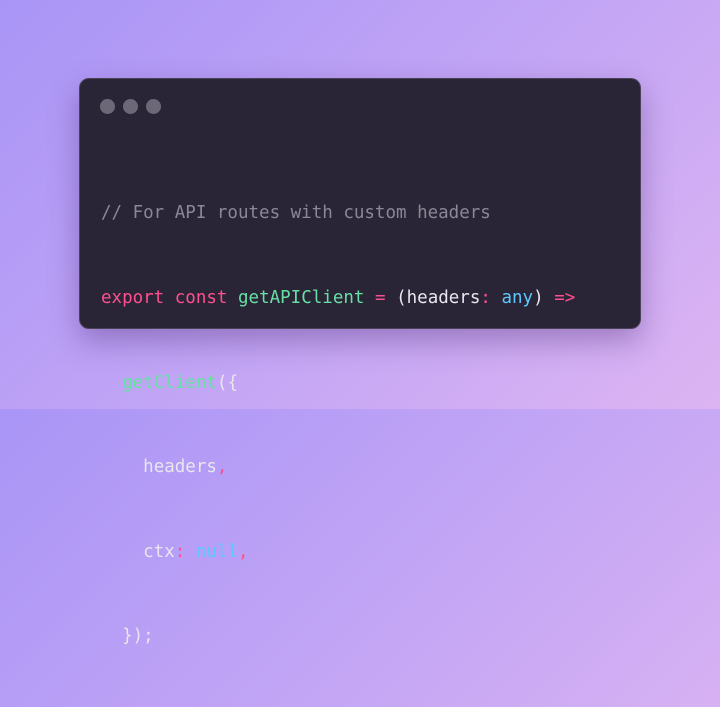  What do you see at coordinates (443, 298) in the screenshot?
I see `param-name: headers` at bounding box center [443, 298].